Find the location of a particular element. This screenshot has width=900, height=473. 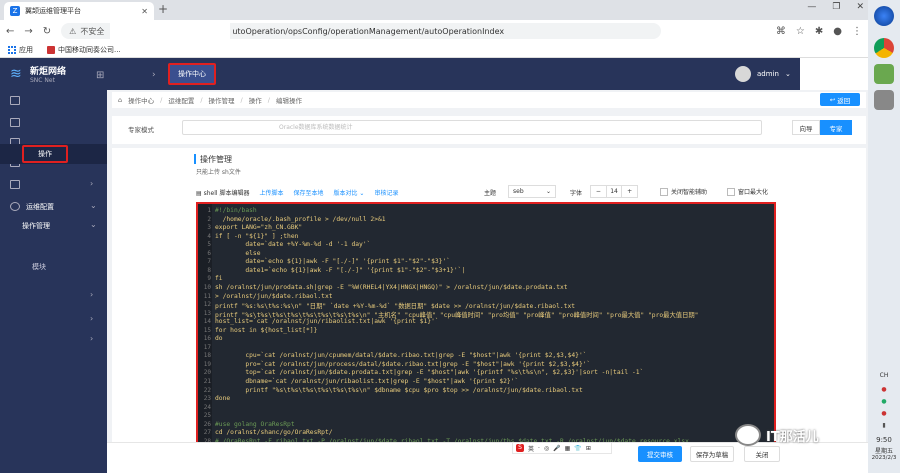

breadcrumb-item: 运维配置 is located at coordinates (181, 100).